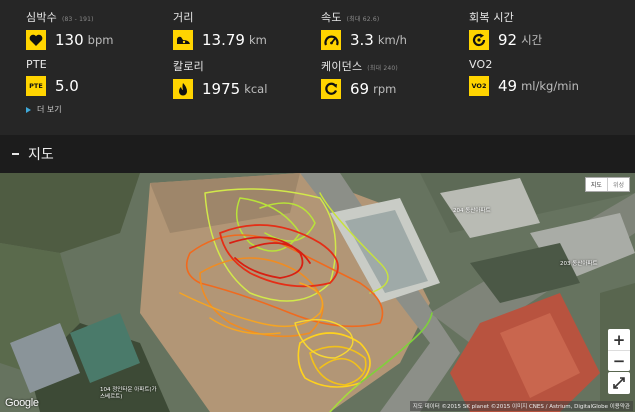  Describe the element at coordinates (481, 64) in the screenshot. I see `vo2-label: VO2` at that location.